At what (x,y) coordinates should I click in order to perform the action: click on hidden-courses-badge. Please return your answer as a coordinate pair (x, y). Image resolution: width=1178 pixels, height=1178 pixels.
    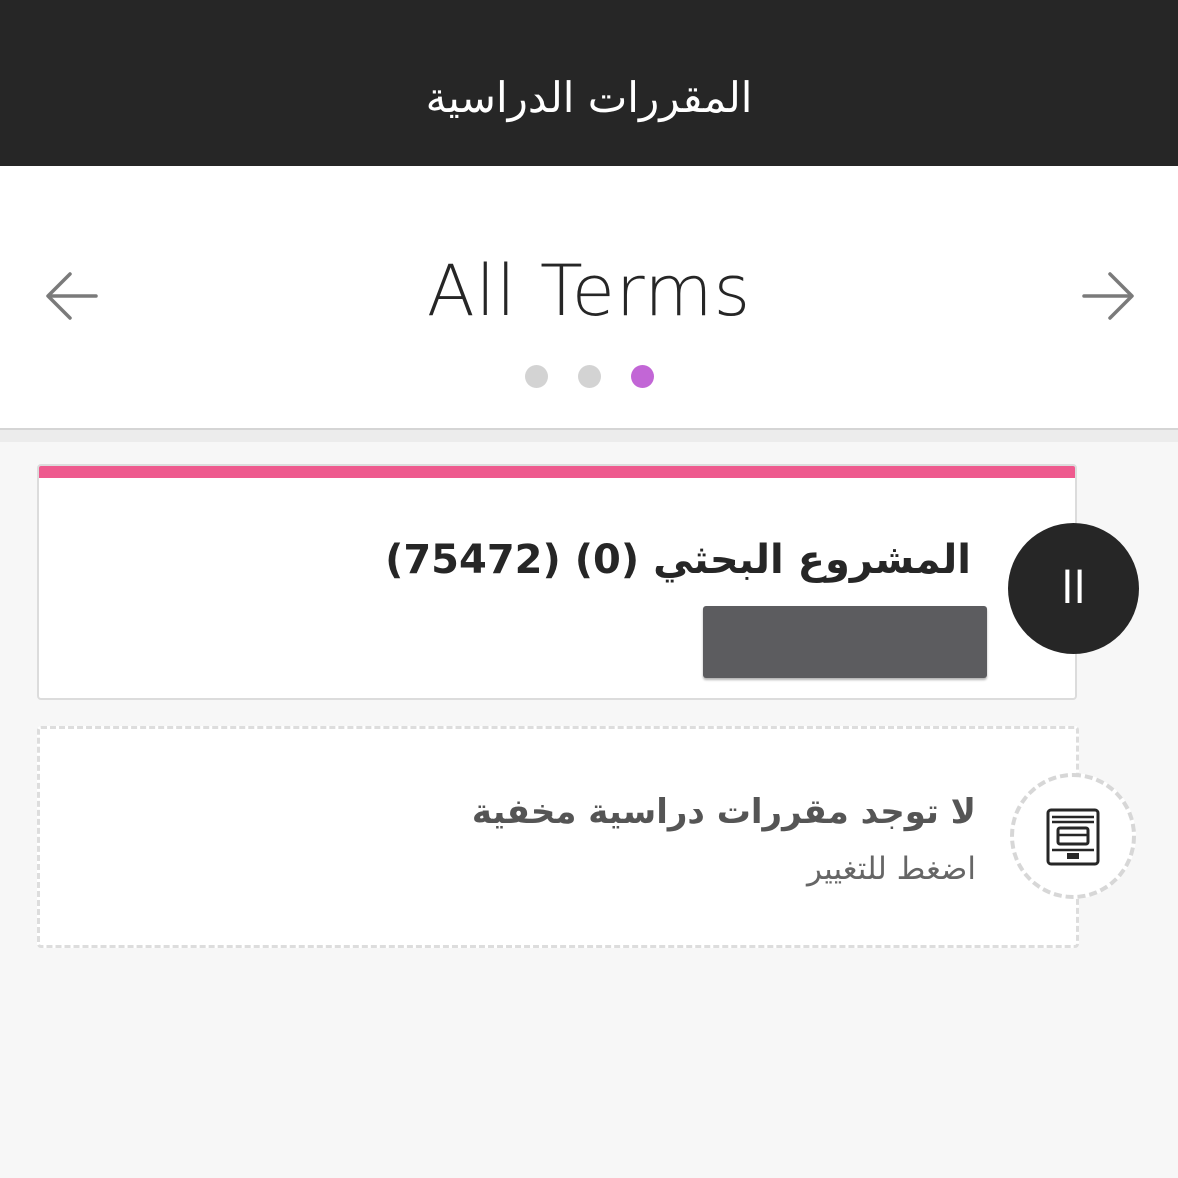
    Looking at the image, I should click on (1073, 836).